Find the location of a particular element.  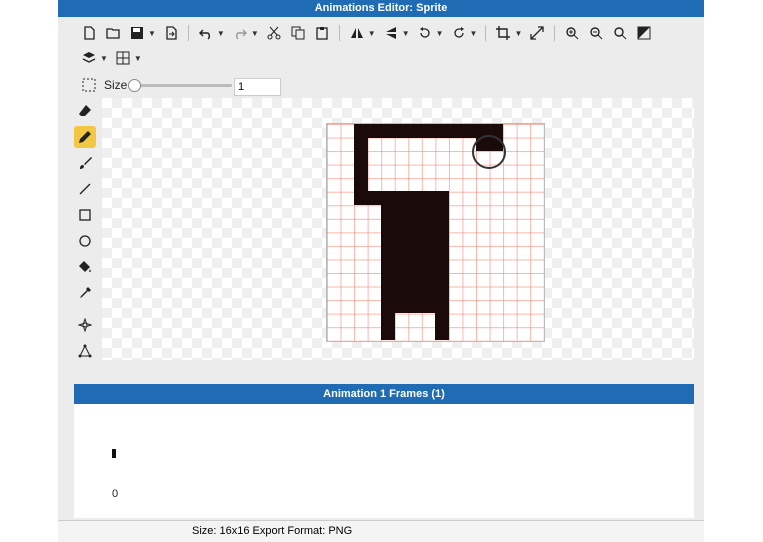

tool-transform is located at coordinates (85, 351).